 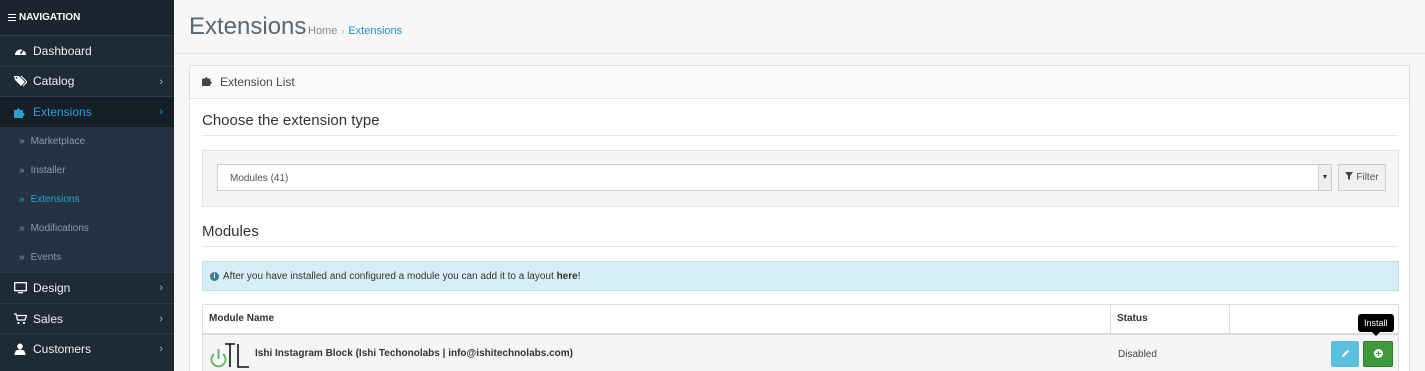 What do you see at coordinates (291, 120) in the screenshot?
I see `choose-type-heading: Choose the extension type` at bounding box center [291, 120].